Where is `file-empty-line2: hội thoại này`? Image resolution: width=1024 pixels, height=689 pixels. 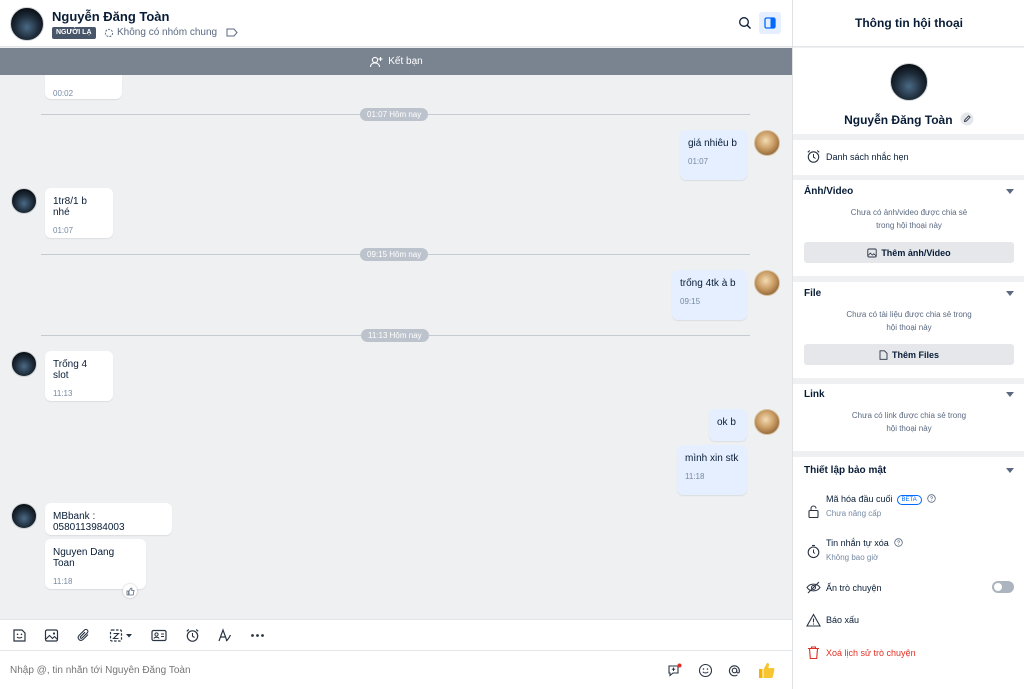 file-empty-line2: hội thoại này is located at coordinates (909, 327).